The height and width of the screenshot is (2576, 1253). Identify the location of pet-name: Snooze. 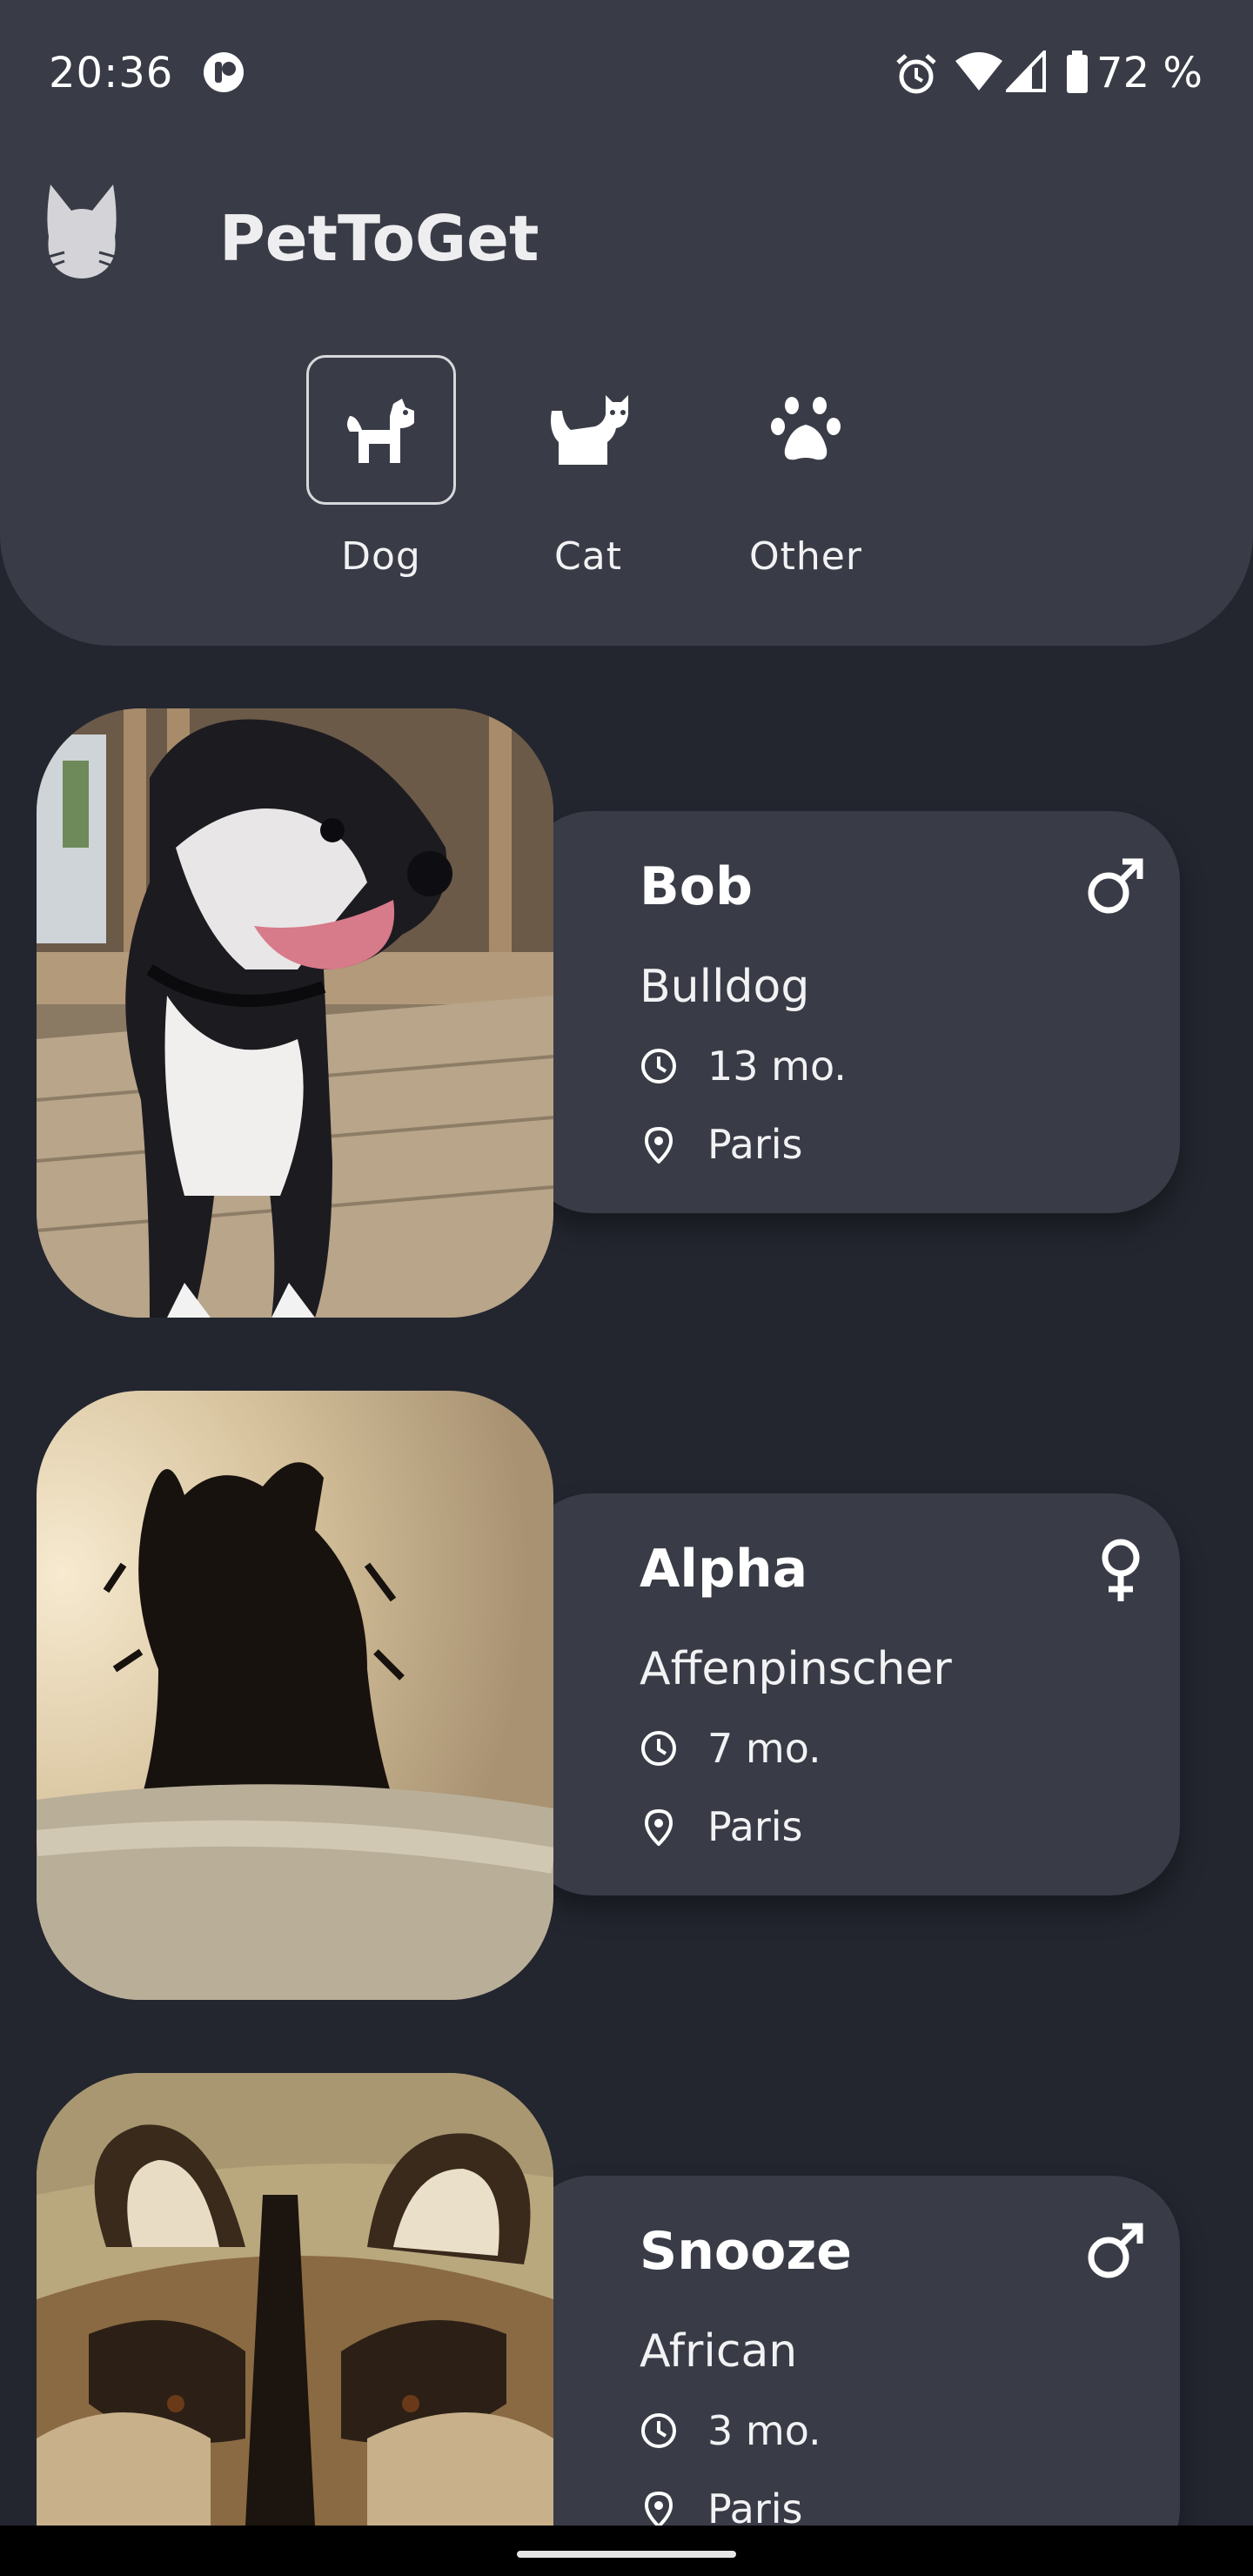
(746, 2251).